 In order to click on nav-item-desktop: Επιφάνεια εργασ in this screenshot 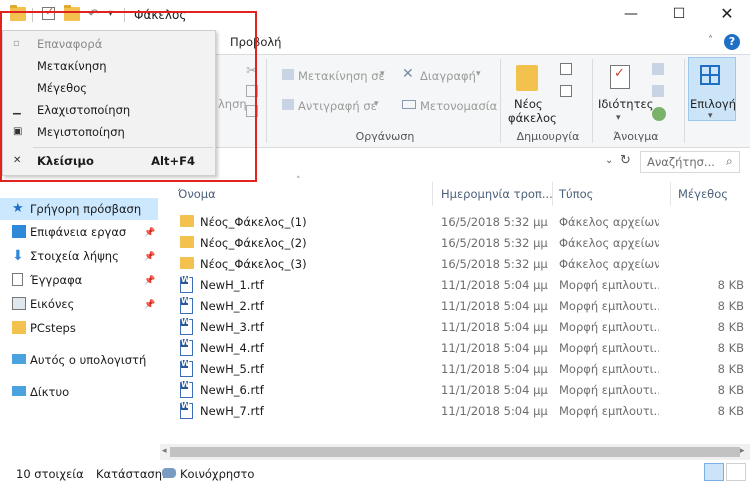, I will do `click(69, 232)`.